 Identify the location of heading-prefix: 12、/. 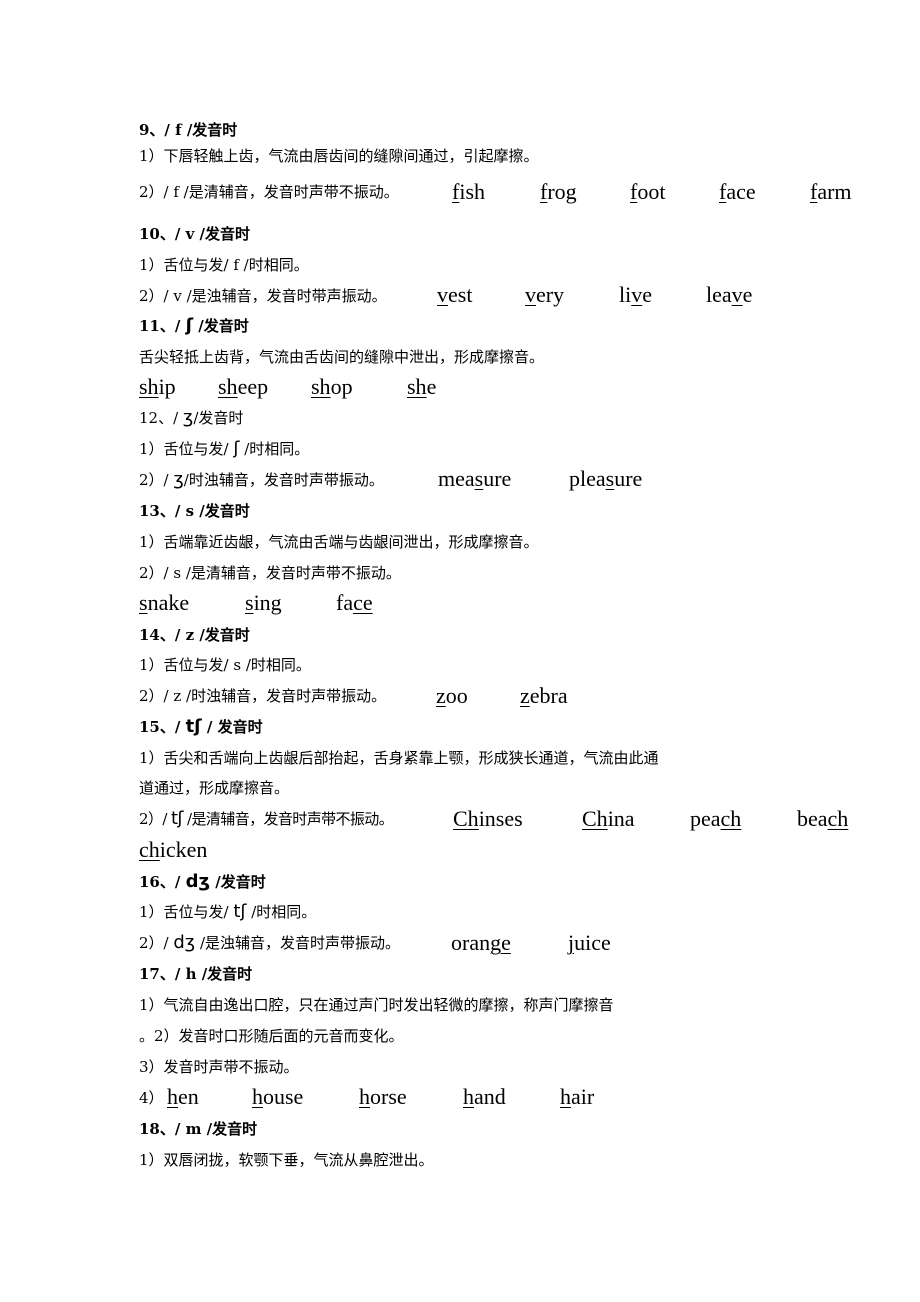
(161, 418).